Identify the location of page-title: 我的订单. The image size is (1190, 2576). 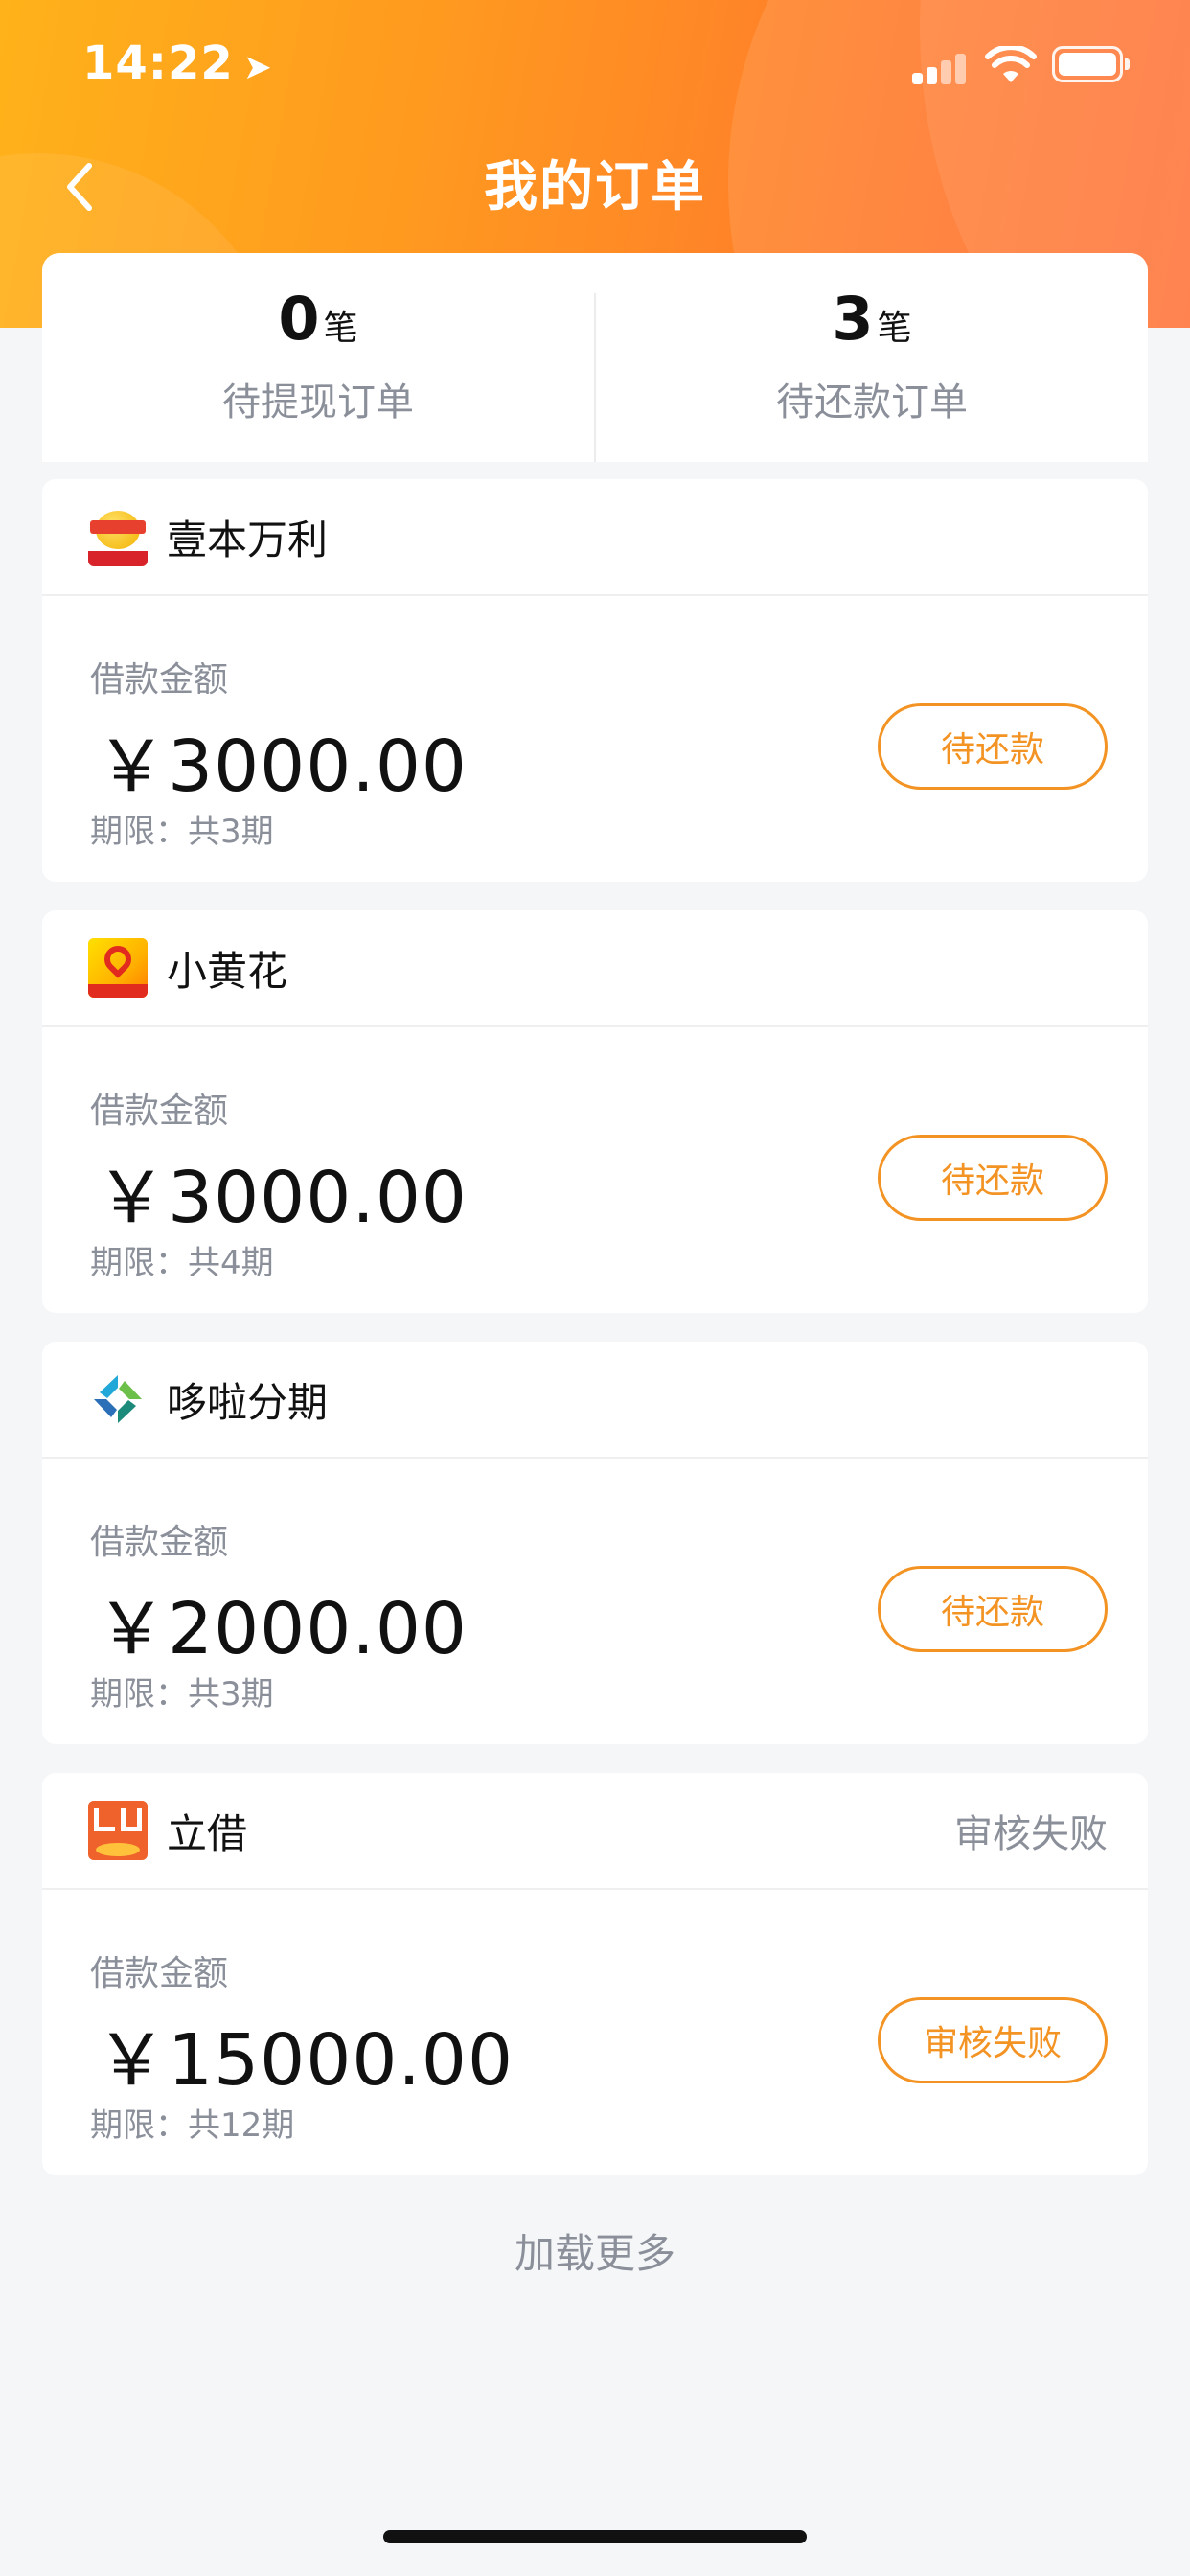
(595, 187).